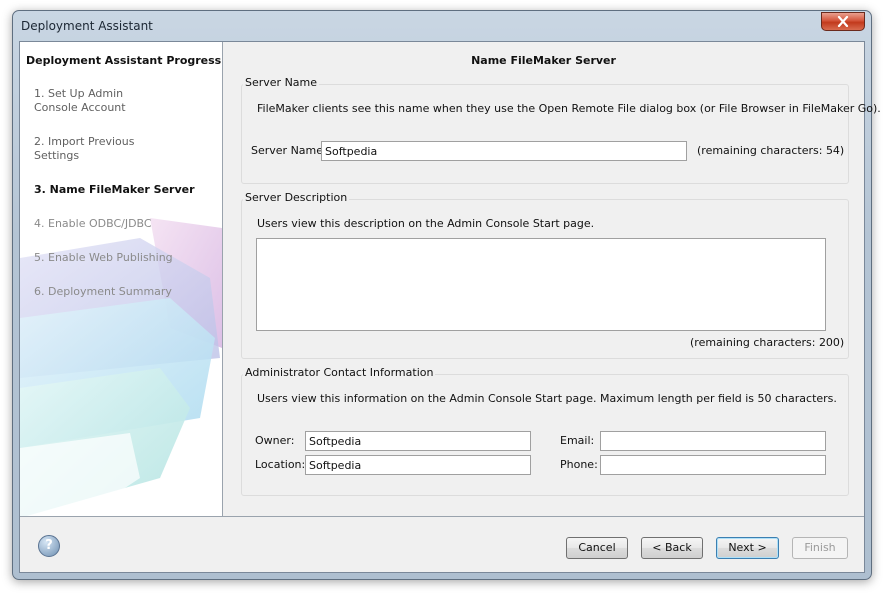  What do you see at coordinates (57, 155) in the screenshot?
I see `step-label-line2: Settings` at bounding box center [57, 155].